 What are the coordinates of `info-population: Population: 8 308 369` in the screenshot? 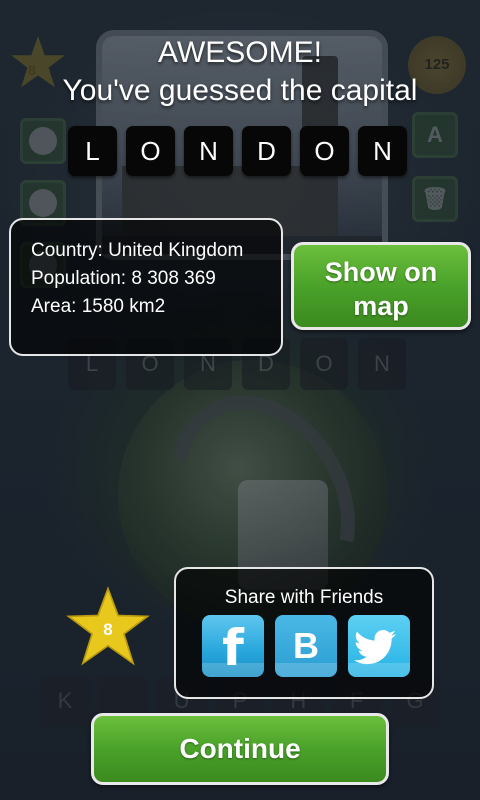 It's located at (123, 278).